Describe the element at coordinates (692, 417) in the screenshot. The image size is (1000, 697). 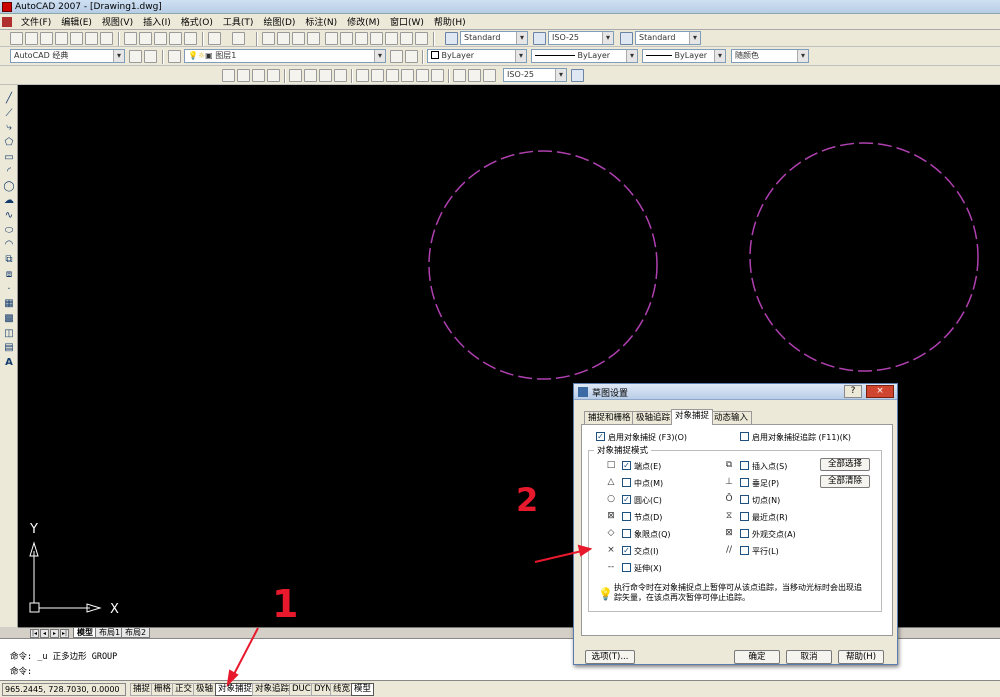
I see `tab-object-snap: 对象捕捉` at that location.